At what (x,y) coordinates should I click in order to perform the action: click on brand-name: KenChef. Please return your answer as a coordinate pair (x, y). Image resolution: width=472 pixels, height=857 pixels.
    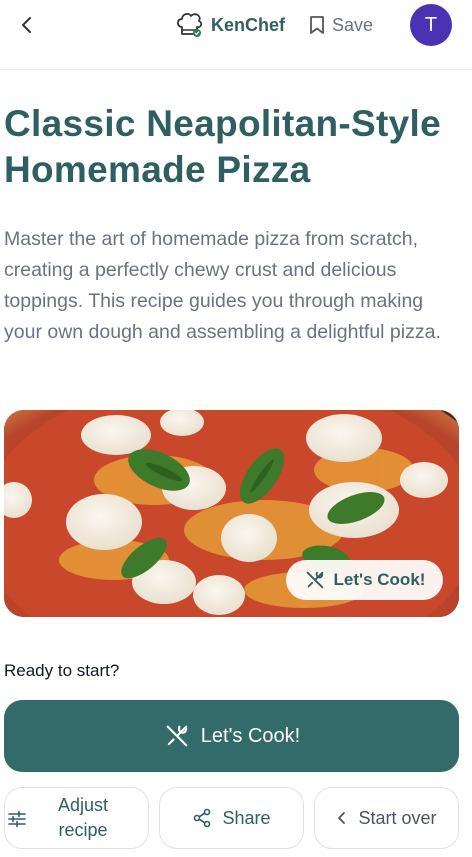
    Looking at the image, I should click on (248, 24).